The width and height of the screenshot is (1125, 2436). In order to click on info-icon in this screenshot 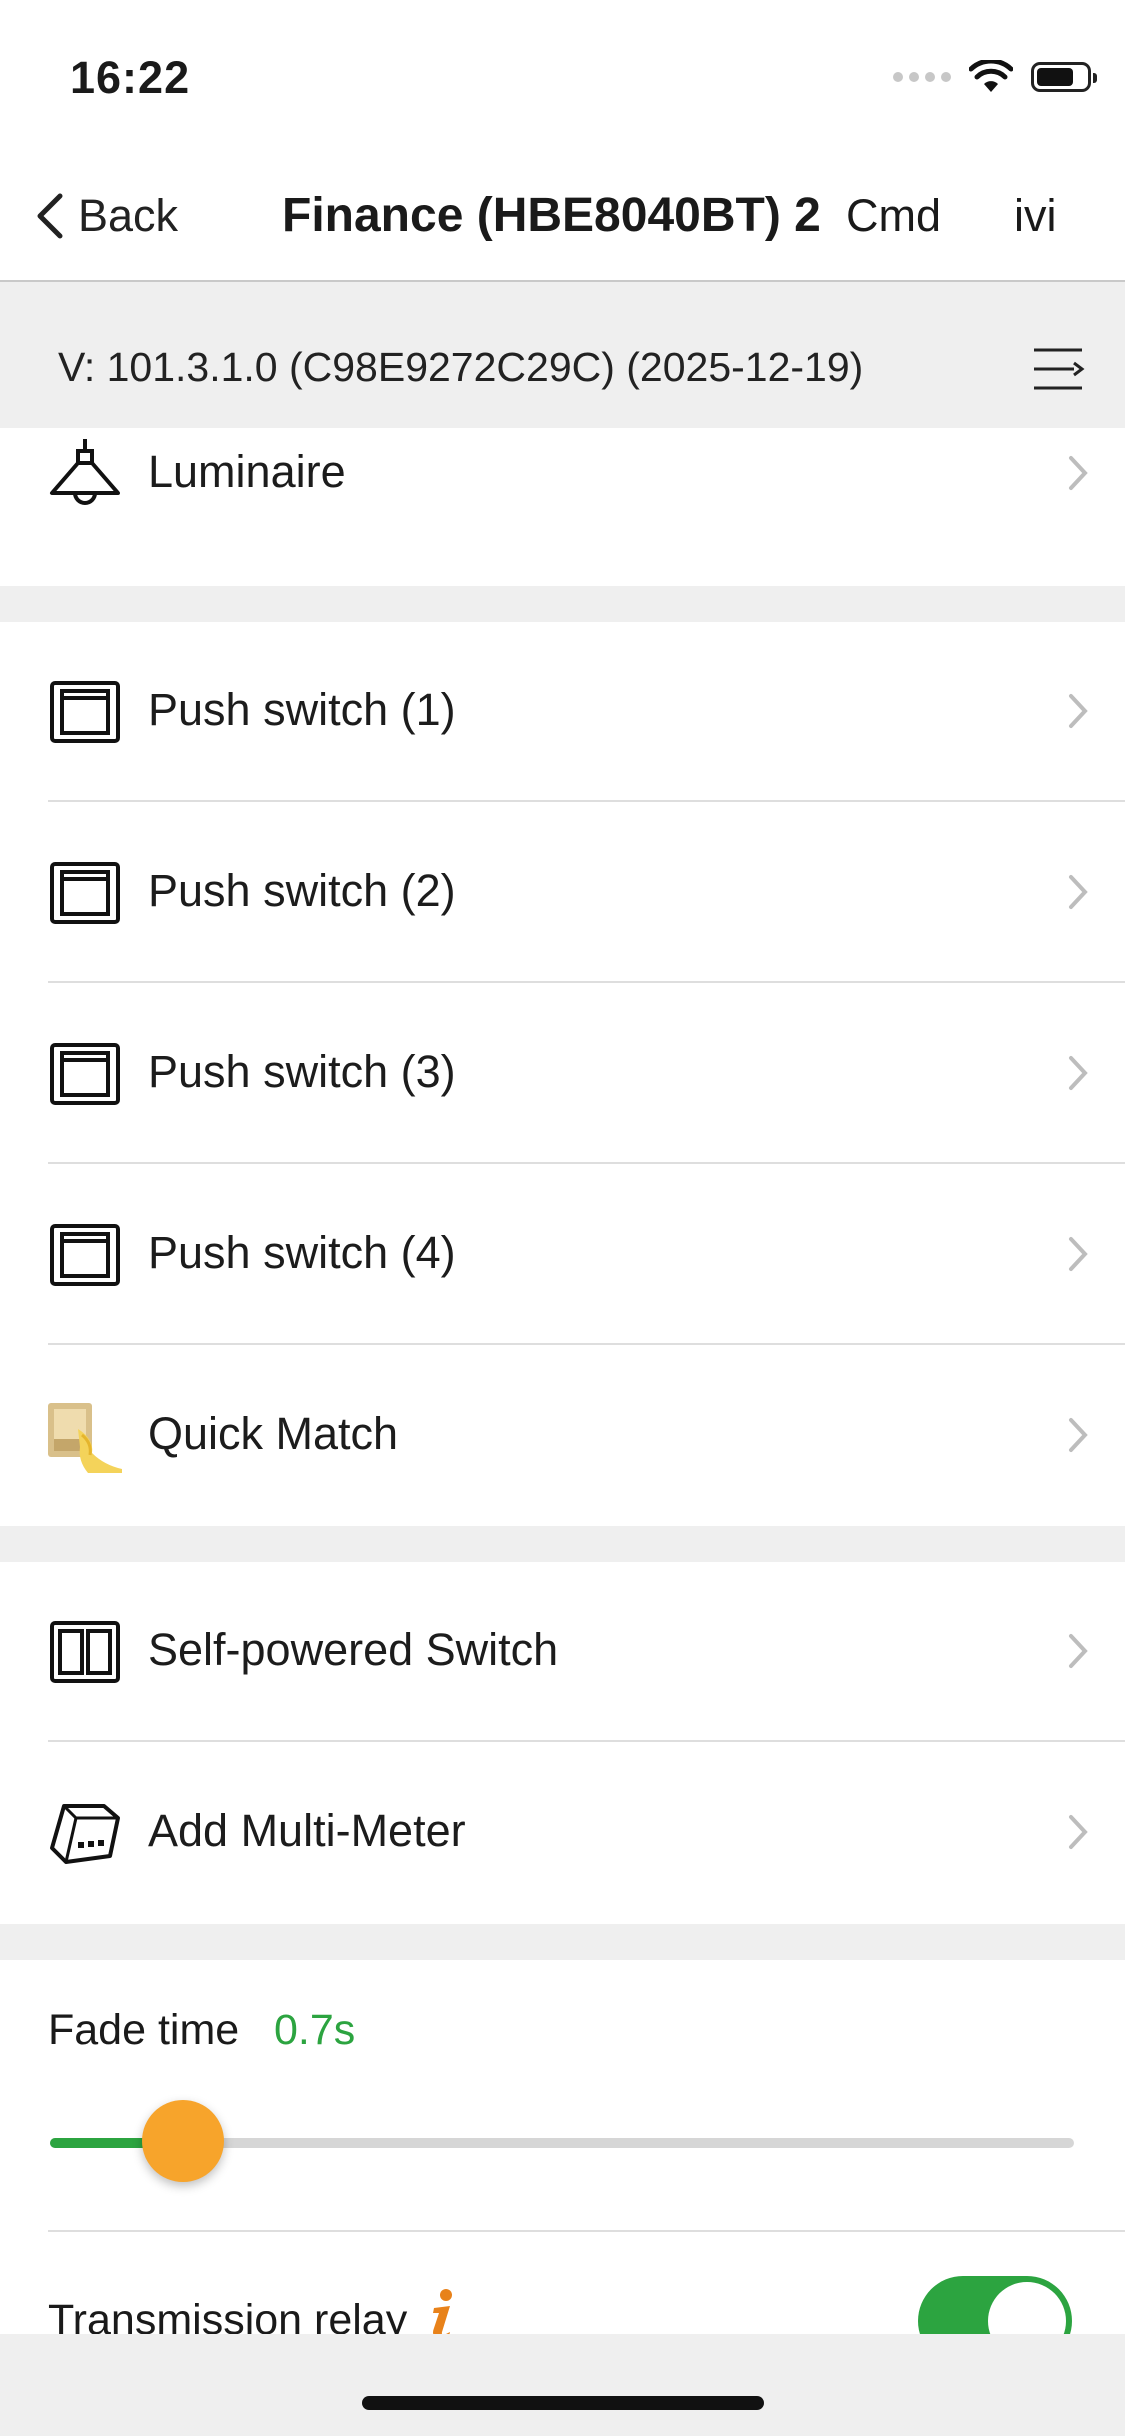, I will do `click(442, 2314)`.